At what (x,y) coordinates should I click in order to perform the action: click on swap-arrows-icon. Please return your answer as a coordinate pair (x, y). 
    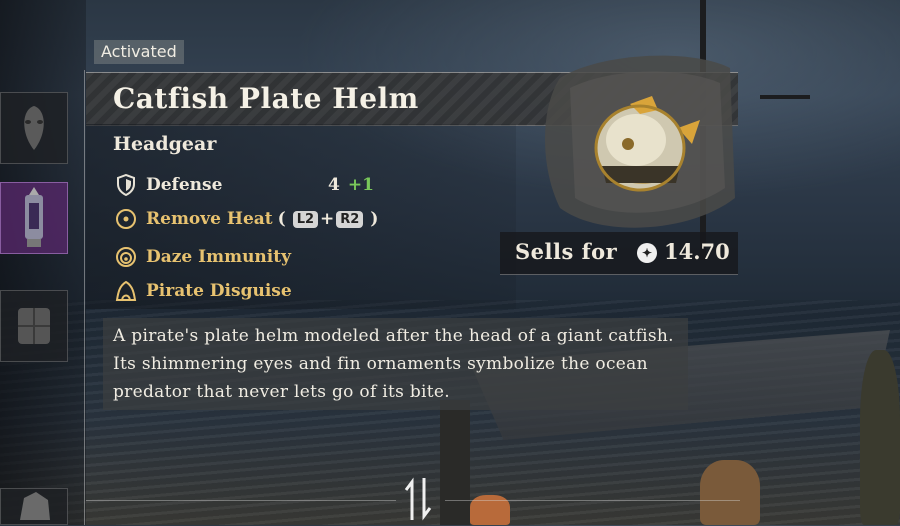
    Looking at the image, I should click on (418, 499).